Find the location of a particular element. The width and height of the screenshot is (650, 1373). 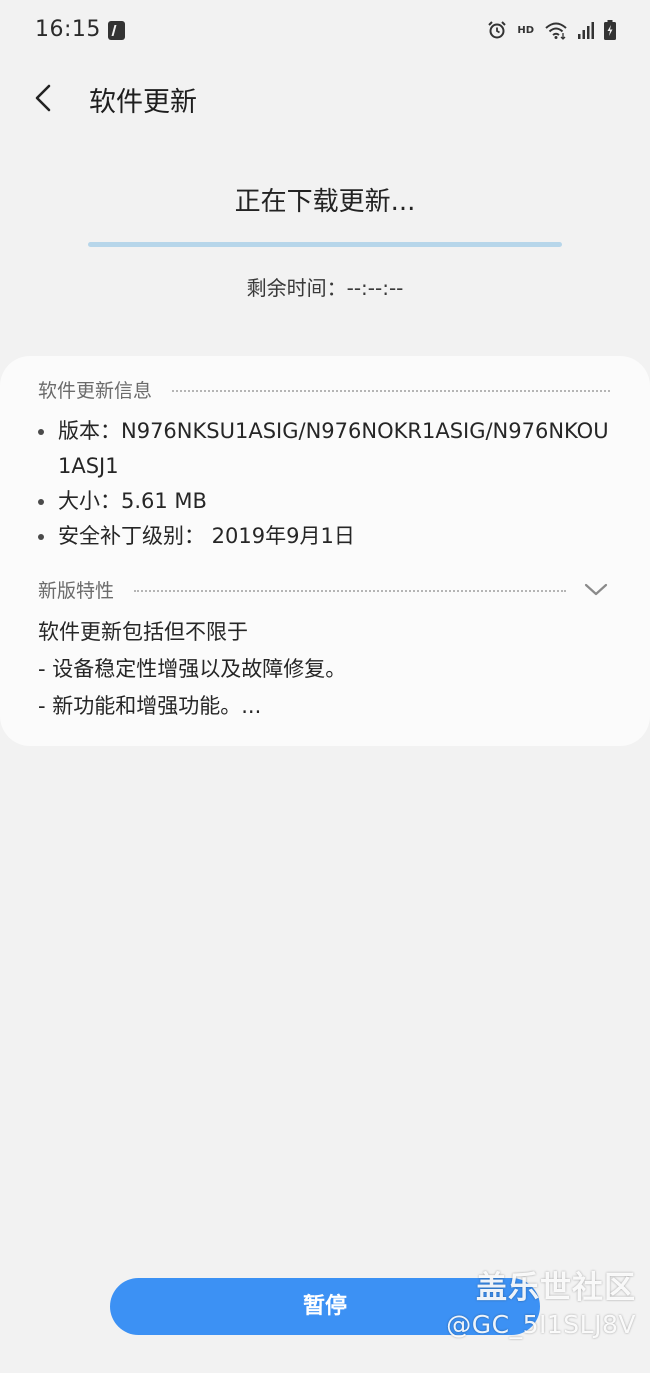

app-header: 软件更新 is located at coordinates (325, 98).